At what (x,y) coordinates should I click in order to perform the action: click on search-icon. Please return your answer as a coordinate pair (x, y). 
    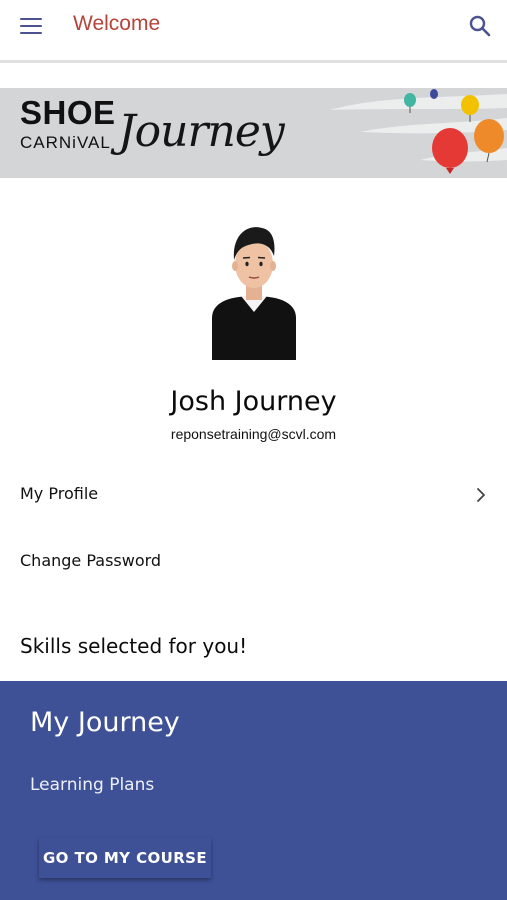
    Looking at the image, I should click on (480, 26).